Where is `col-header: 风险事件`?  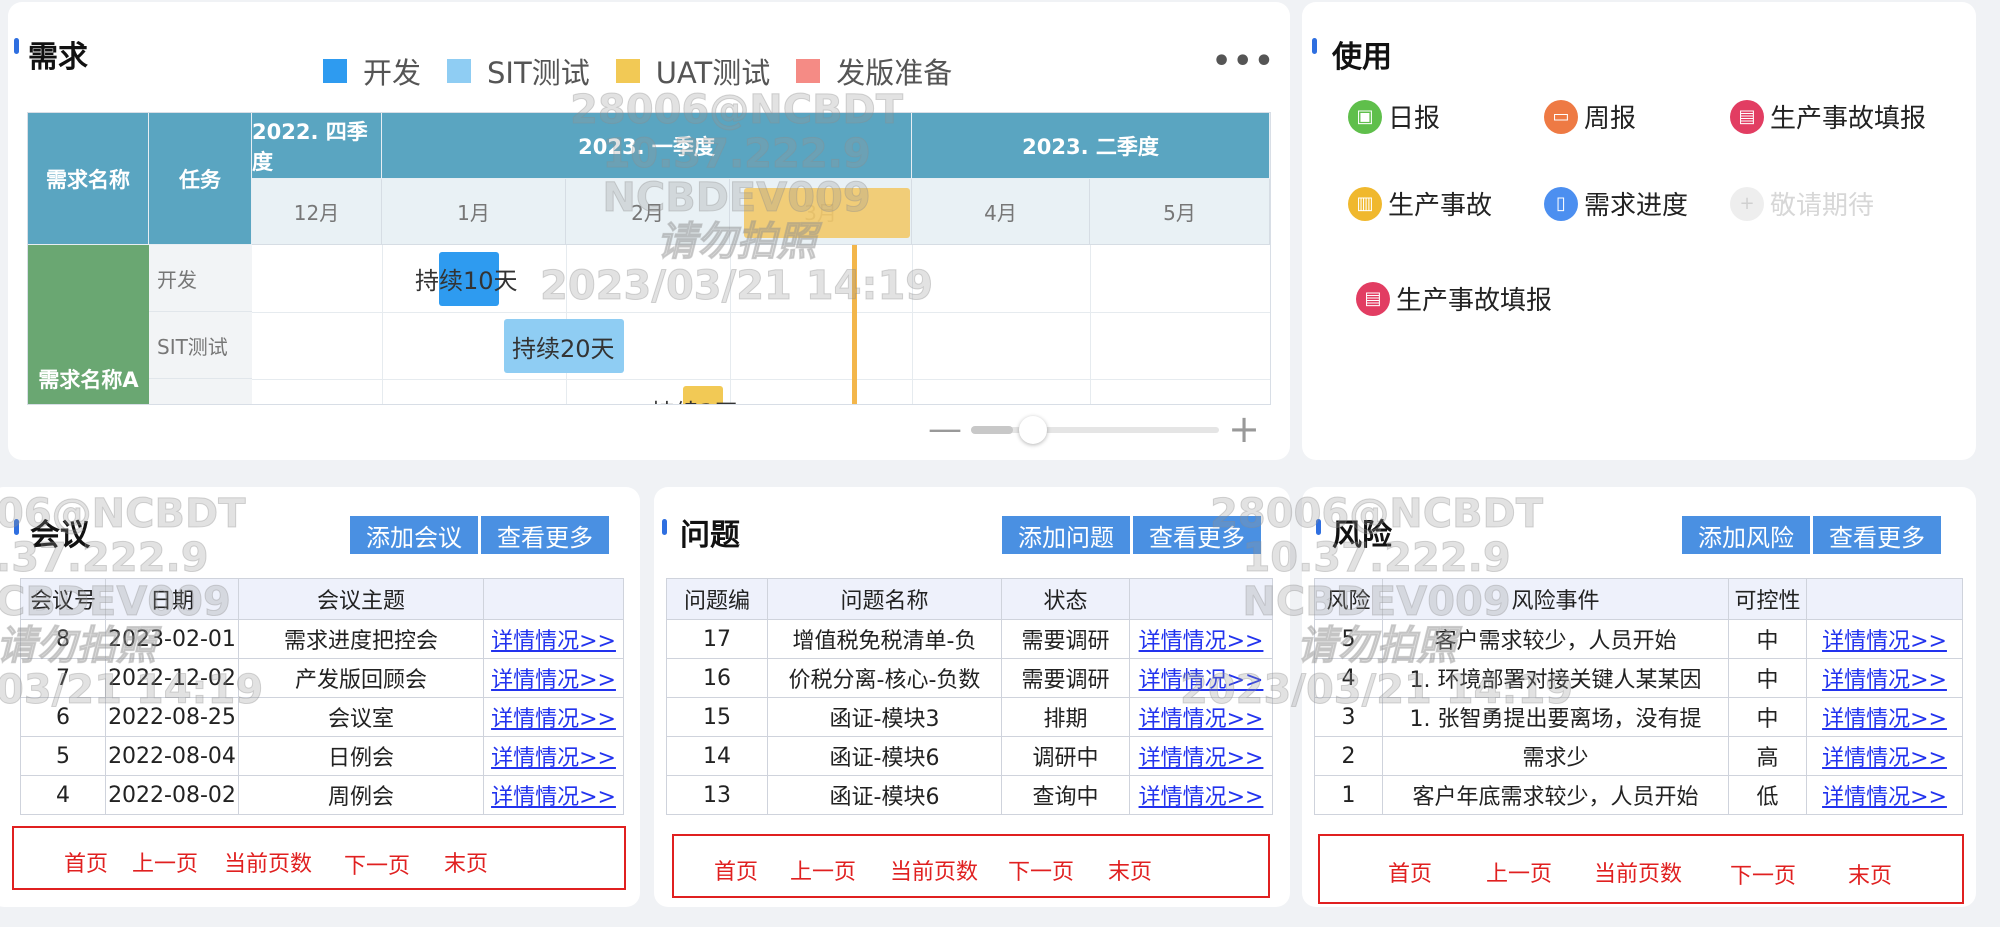
col-header: 风险事件 is located at coordinates (1555, 599).